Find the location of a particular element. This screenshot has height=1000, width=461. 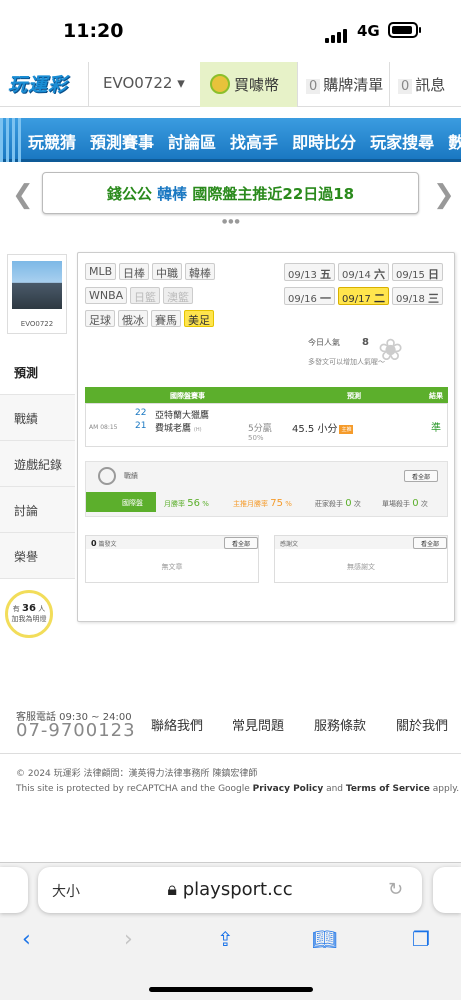

buylist-count: 0 is located at coordinates (313, 86).